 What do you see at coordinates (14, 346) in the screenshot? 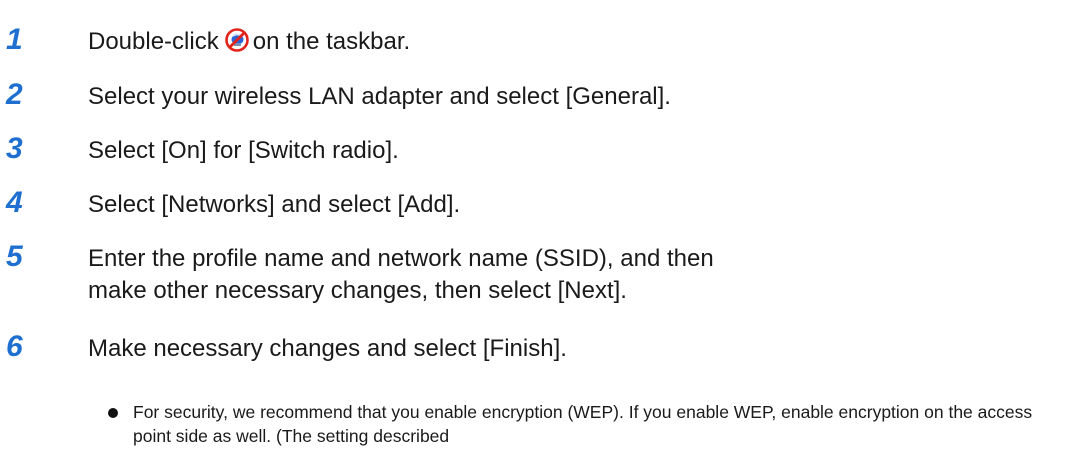
I see `step-number: 6` at bounding box center [14, 346].